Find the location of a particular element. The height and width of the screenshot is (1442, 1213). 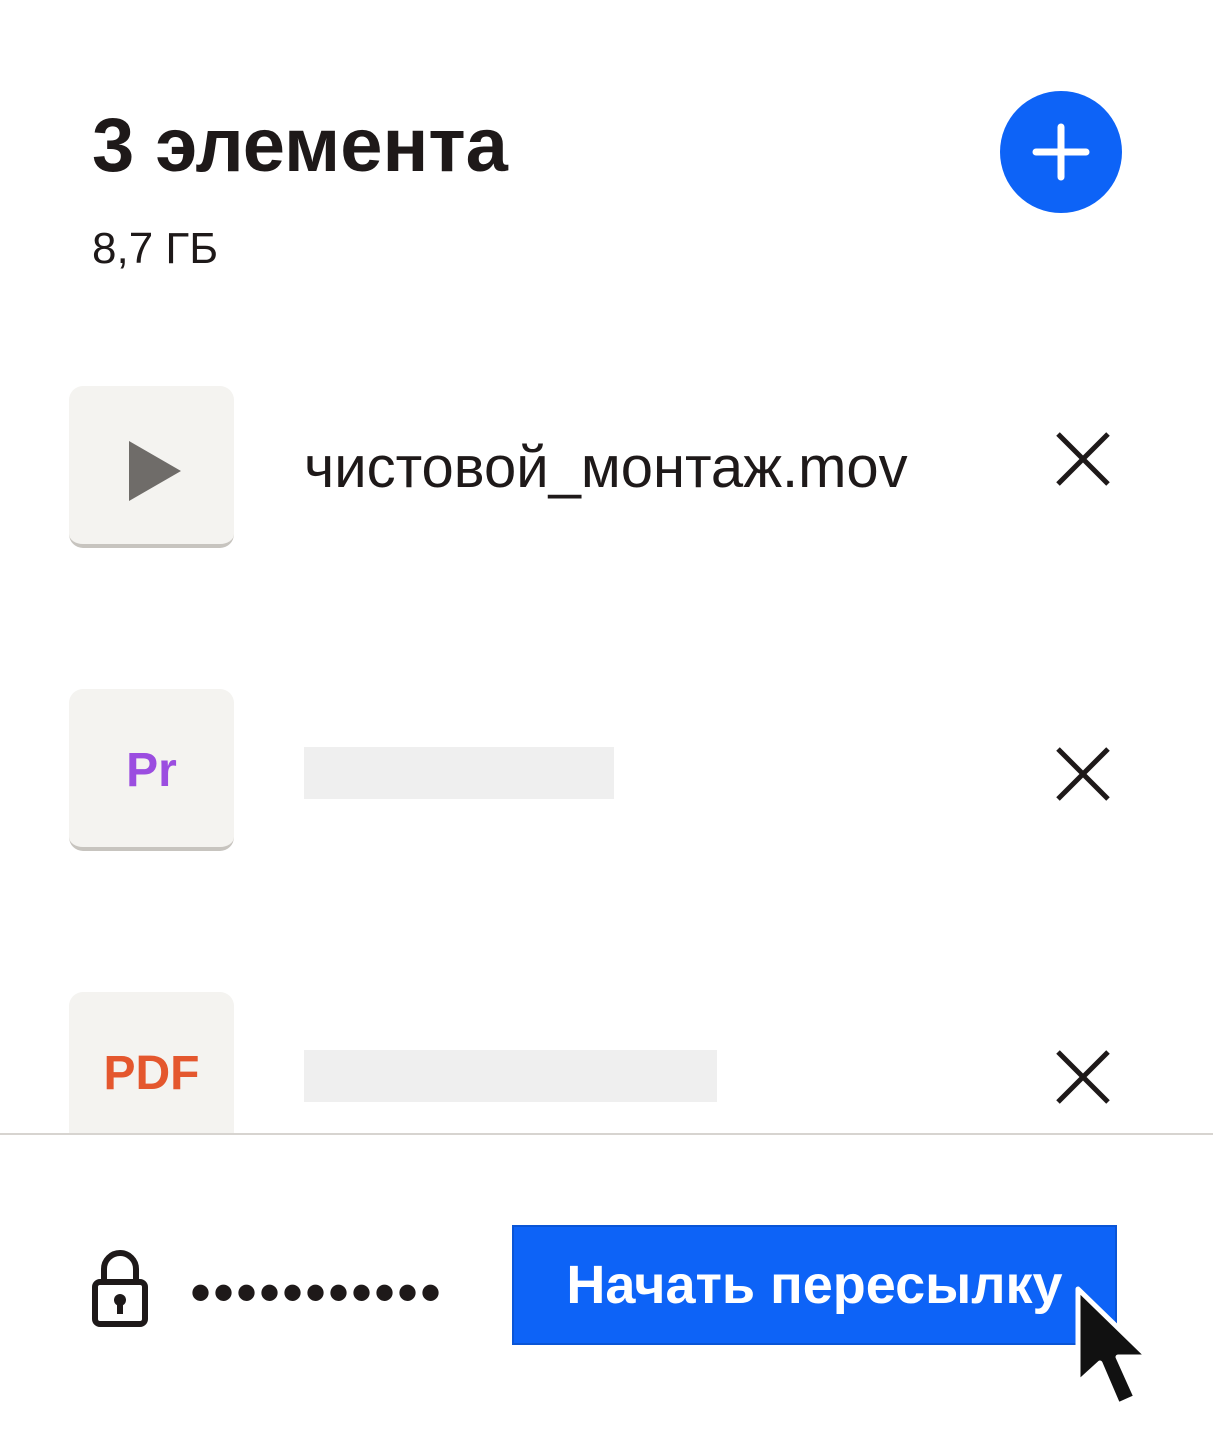

start-transfer-button: Начать пересылку is located at coordinates (814, 1285).